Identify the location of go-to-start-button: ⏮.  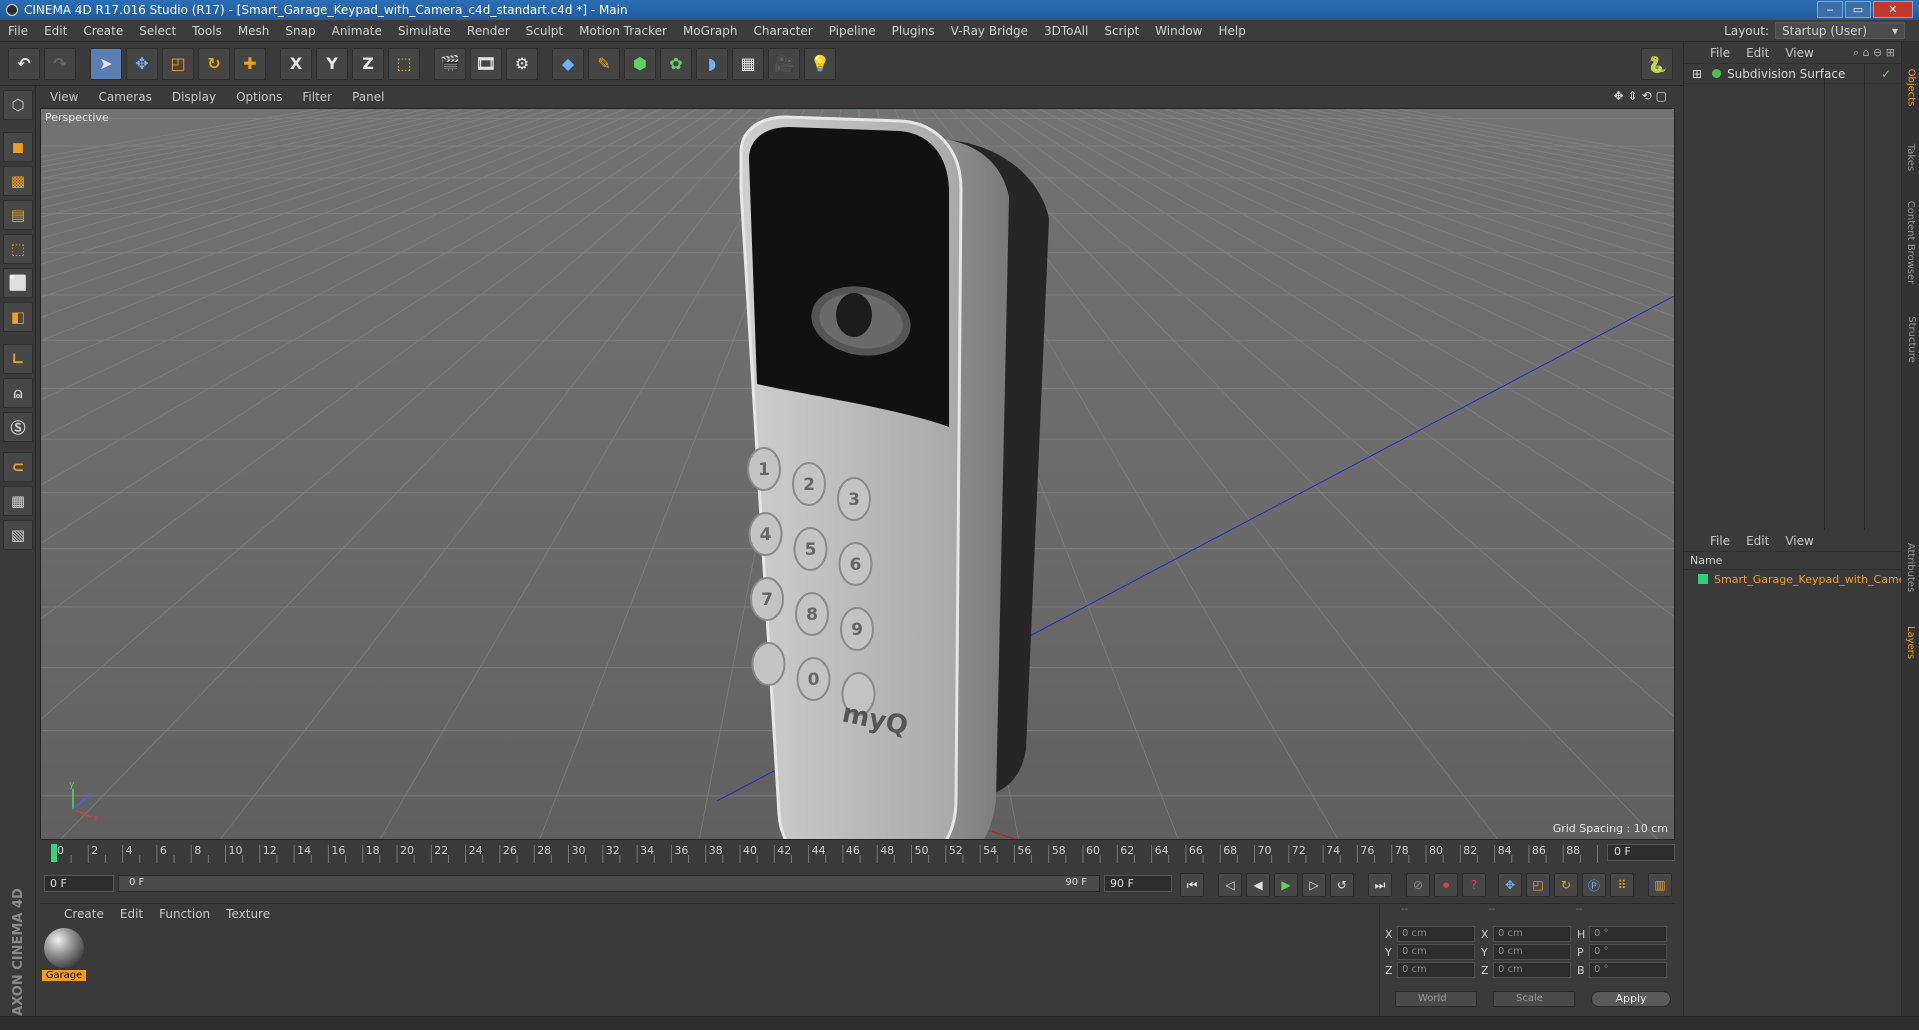
(1192, 885).